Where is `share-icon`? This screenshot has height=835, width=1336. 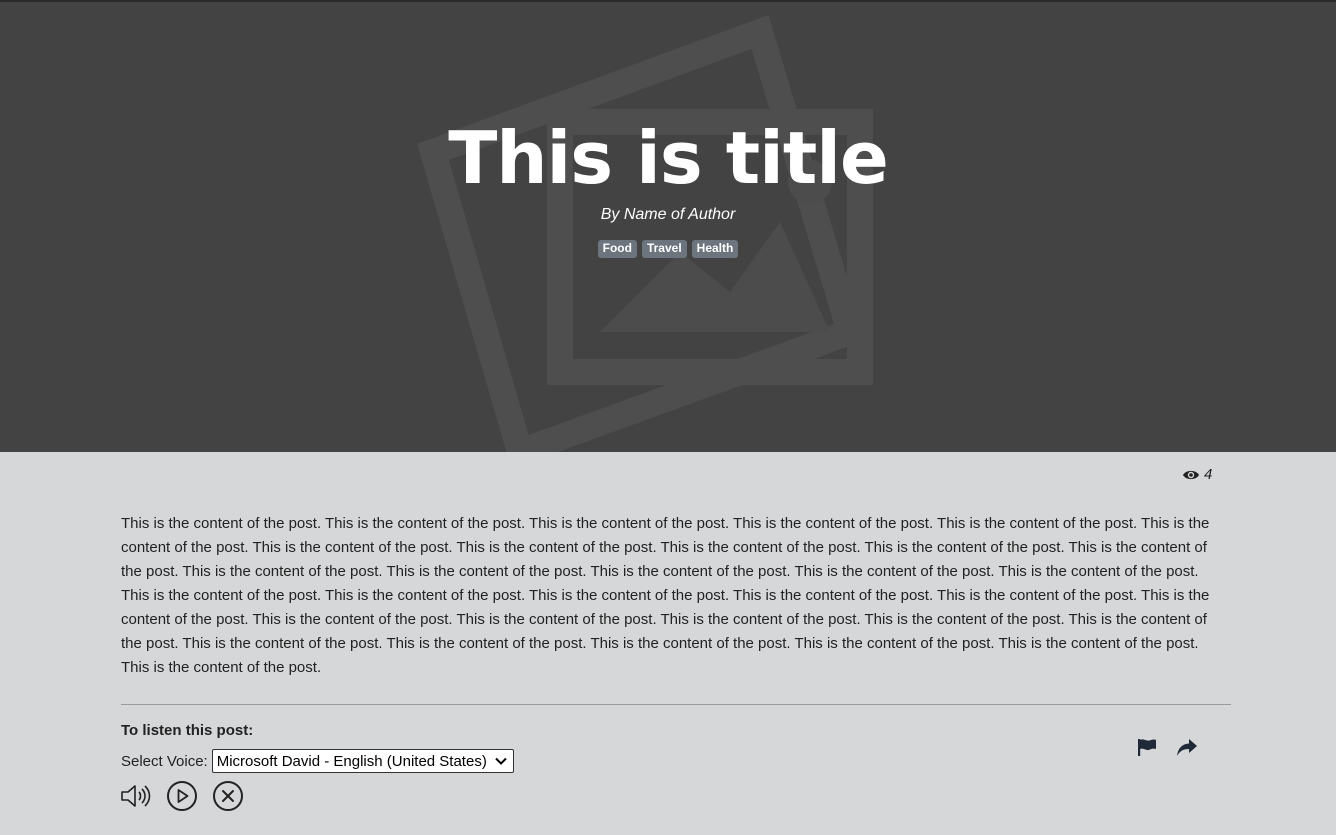 share-icon is located at coordinates (1187, 747).